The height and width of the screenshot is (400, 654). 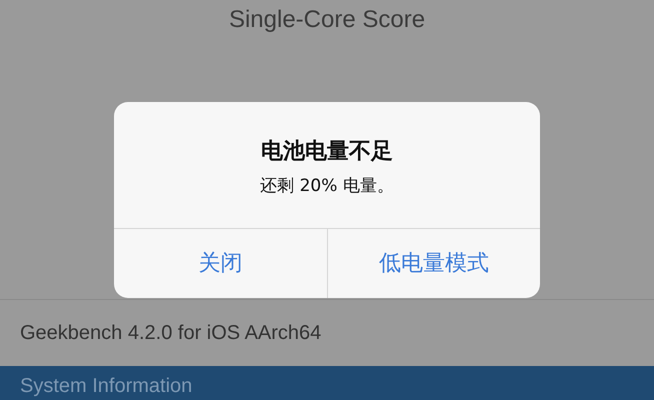 What do you see at coordinates (327, 20) in the screenshot?
I see `header-title: Single-Core Score` at bounding box center [327, 20].